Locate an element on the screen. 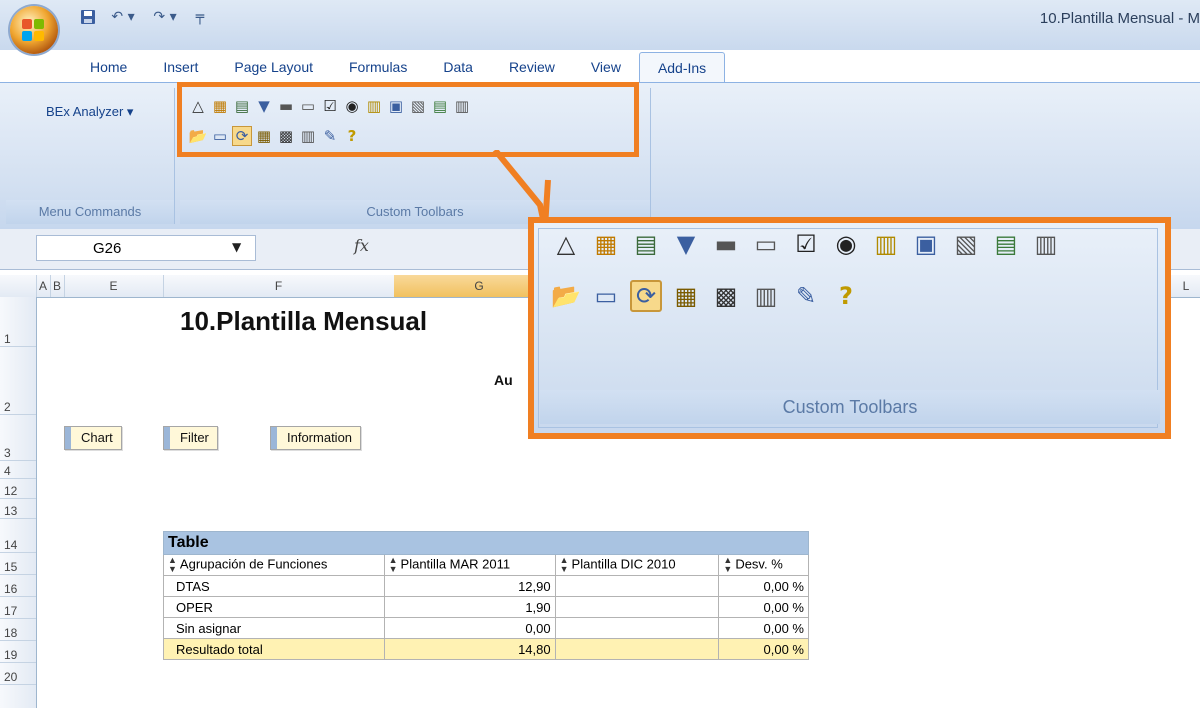 The image size is (1200, 708). redo-icon: ↷ ▾ is located at coordinates (165, 17).